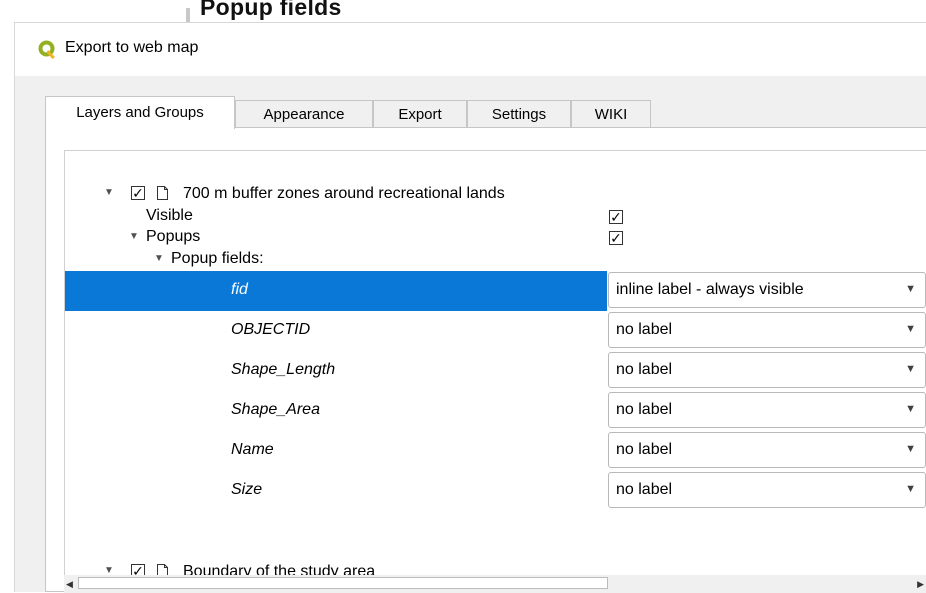 Image resolution: width=926 pixels, height=593 pixels. I want to click on field-cell: Shape_Length, so click(336, 371).